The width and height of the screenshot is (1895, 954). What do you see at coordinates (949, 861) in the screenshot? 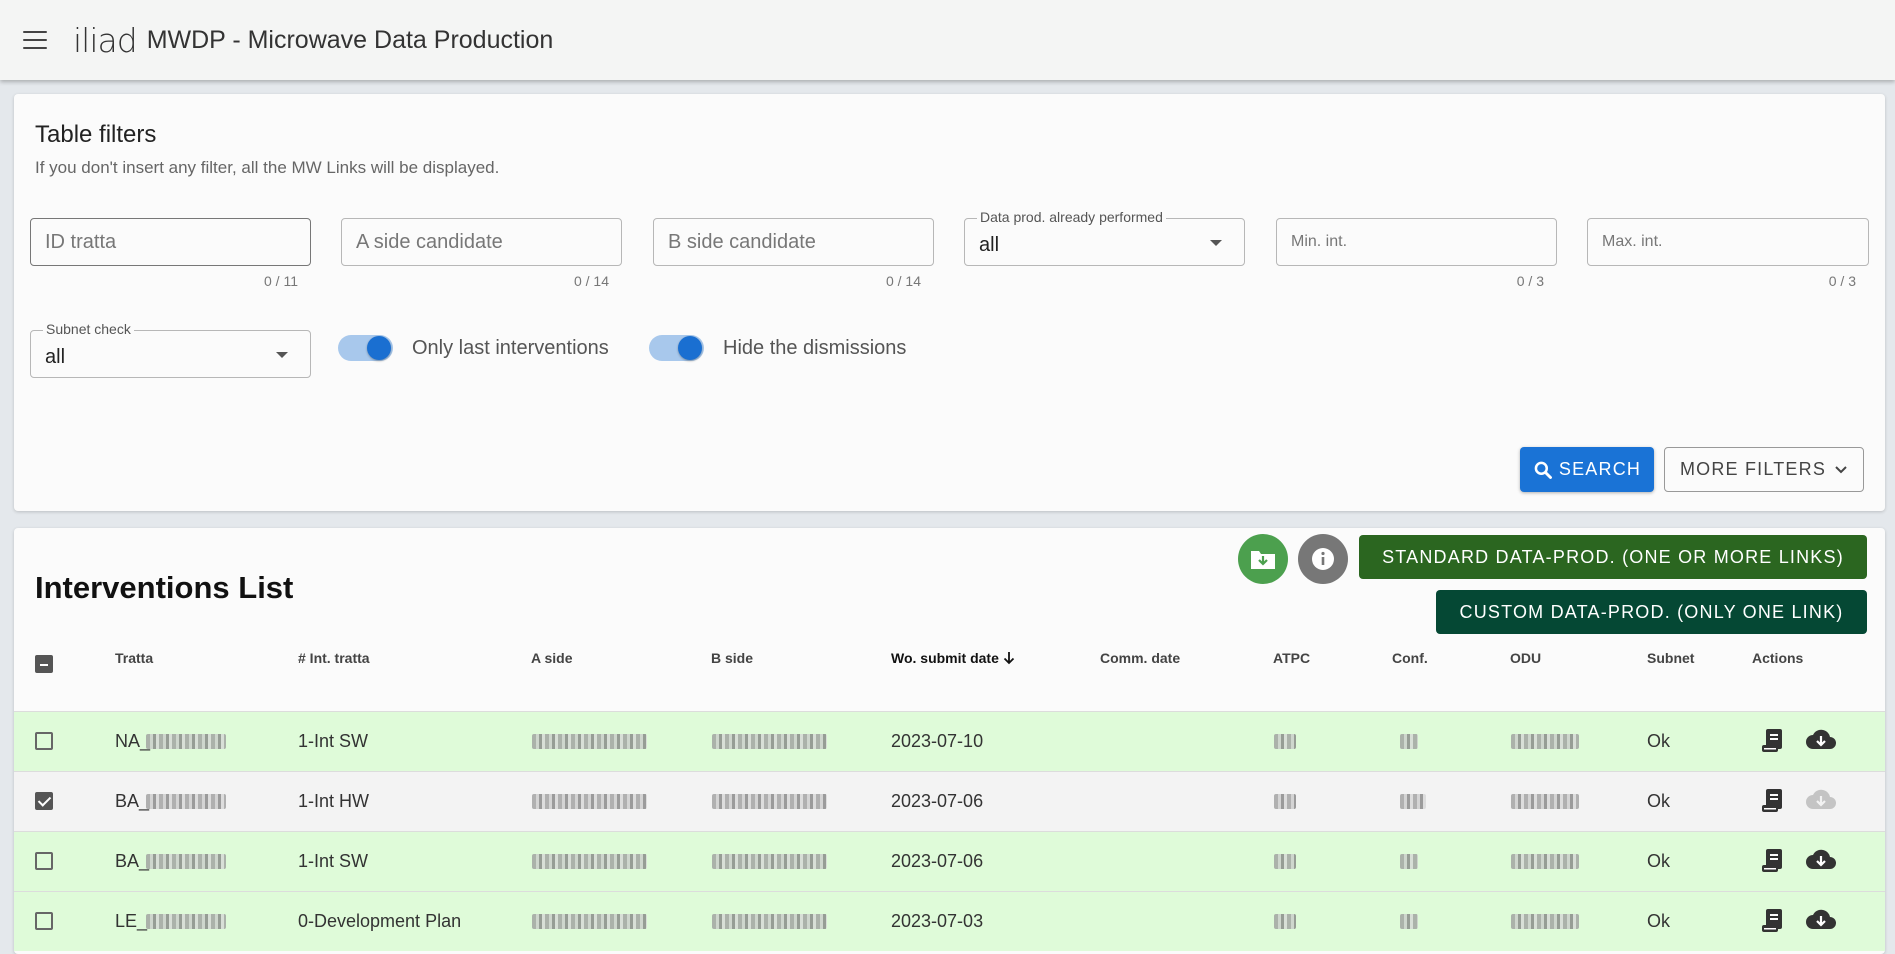
I see `table-row: BA_ 1-Int SW 2023-07-06 Ok` at bounding box center [949, 861].